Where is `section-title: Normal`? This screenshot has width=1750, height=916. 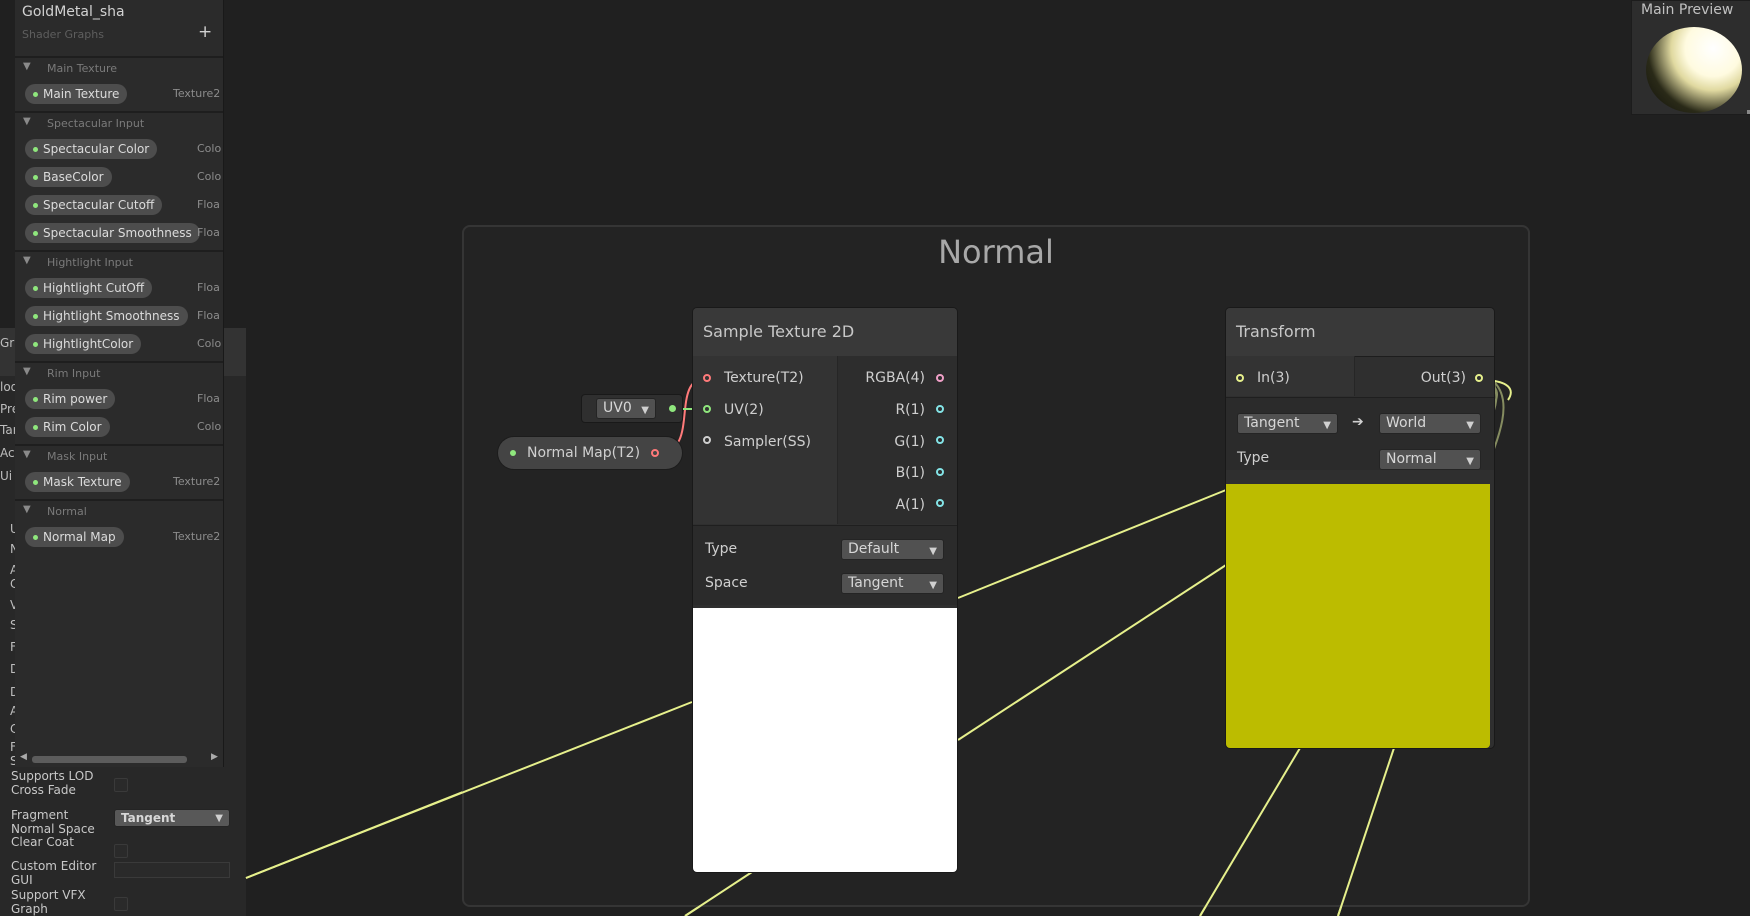 section-title: Normal is located at coordinates (67, 511).